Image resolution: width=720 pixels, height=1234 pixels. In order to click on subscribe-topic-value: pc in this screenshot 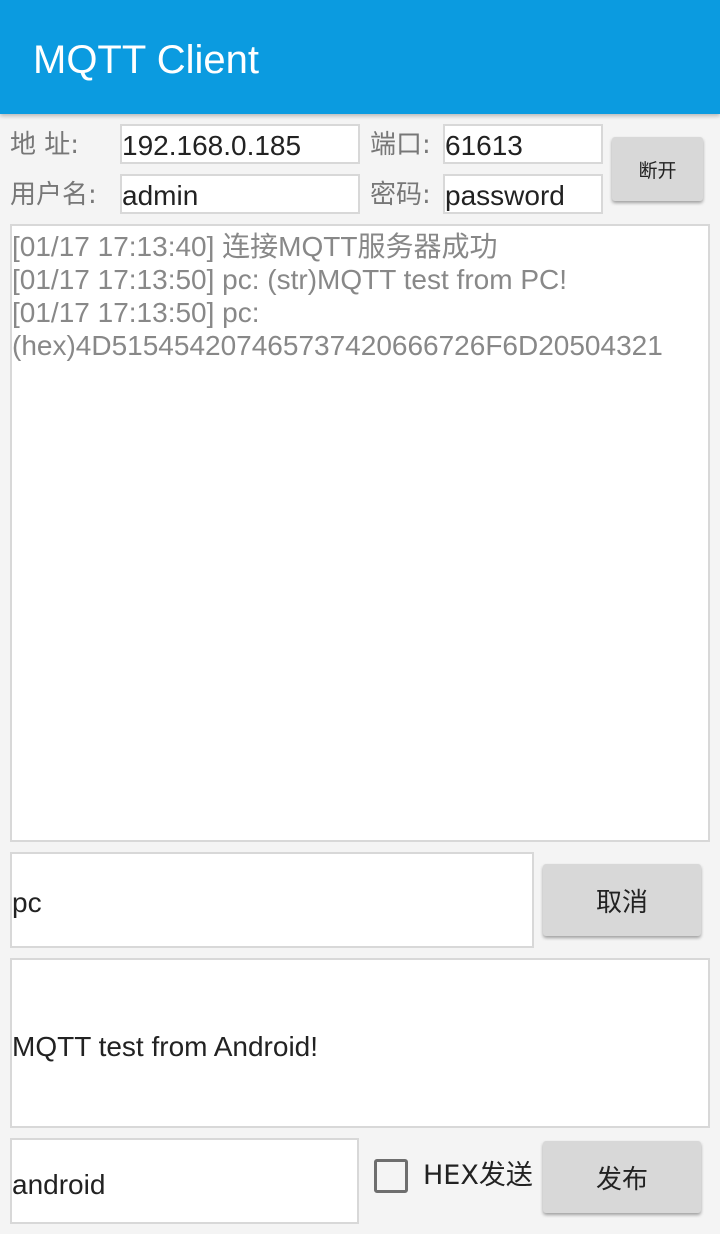, I will do `click(27, 902)`.